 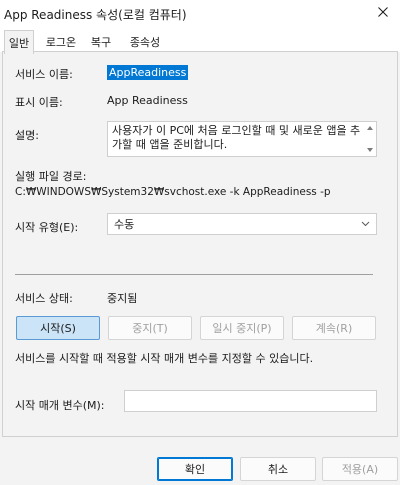 What do you see at coordinates (200, 41) in the screenshot?
I see `tab-strip: 일반 로그온 복구 종속성` at bounding box center [200, 41].